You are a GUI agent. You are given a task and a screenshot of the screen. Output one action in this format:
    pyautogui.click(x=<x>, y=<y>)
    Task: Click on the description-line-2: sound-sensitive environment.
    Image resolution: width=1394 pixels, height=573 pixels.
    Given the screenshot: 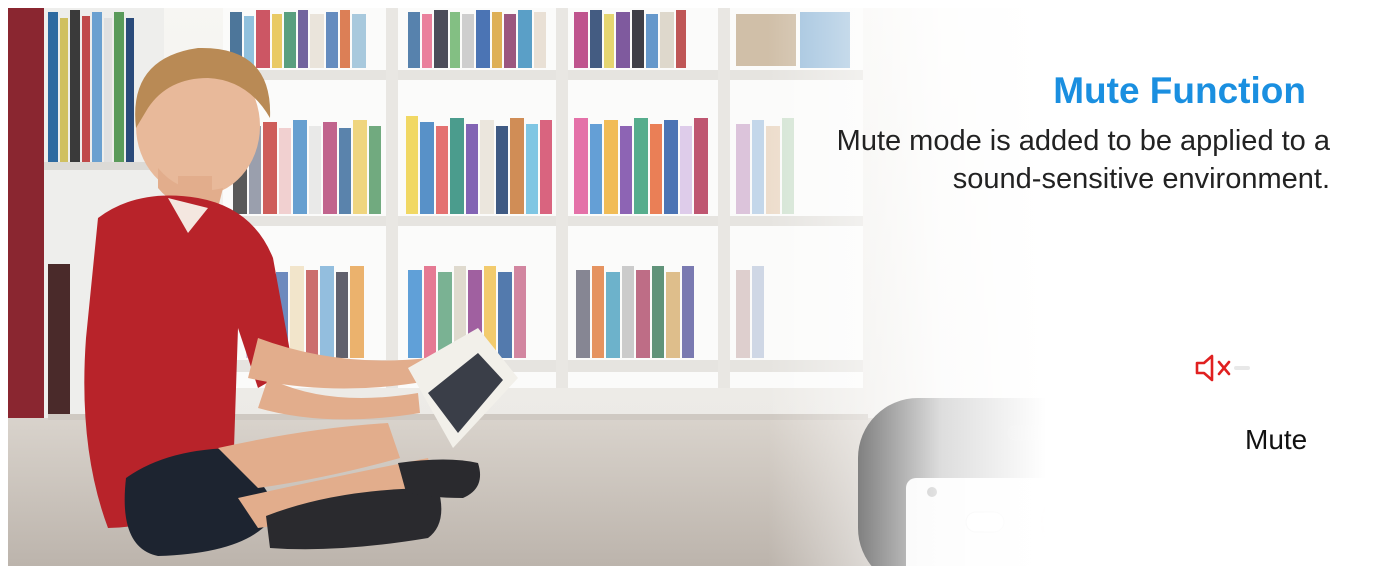 What is the action you would take?
    pyautogui.click(x=1141, y=179)
    